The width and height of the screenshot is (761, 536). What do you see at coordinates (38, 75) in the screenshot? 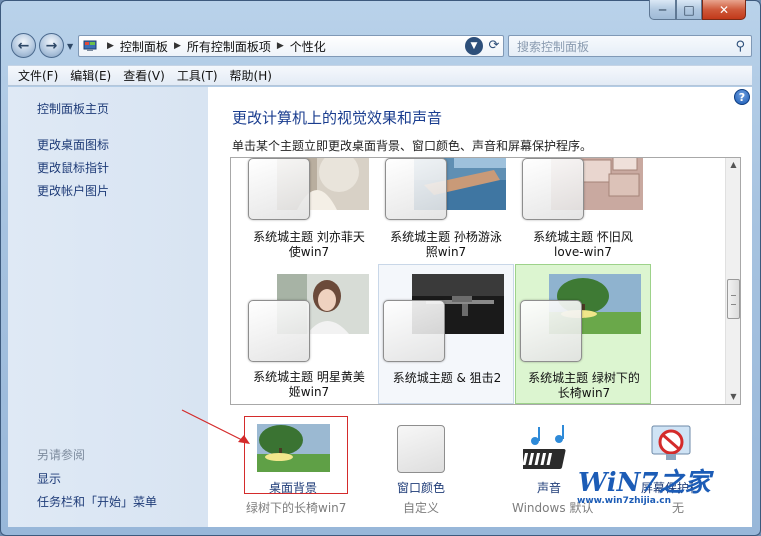
I see `menu-file: 文件(F)` at bounding box center [38, 75].